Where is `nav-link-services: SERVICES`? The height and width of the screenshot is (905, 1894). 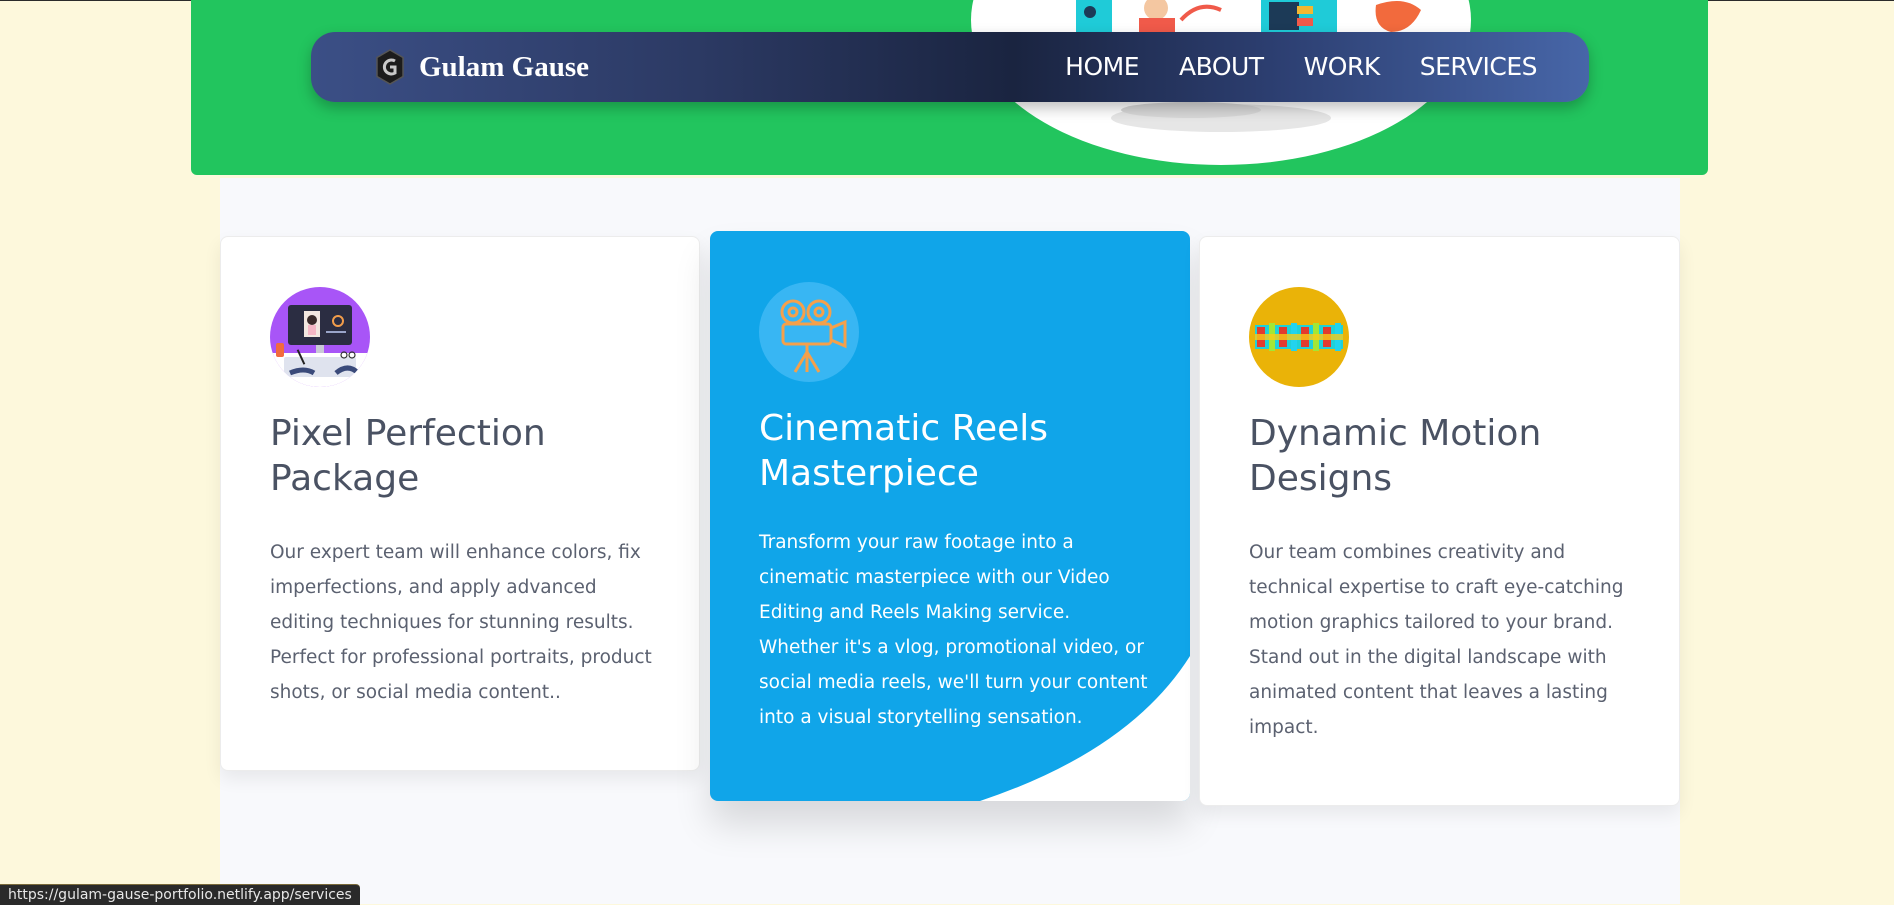
nav-link-services: SERVICES is located at coordinates (1479, 67).